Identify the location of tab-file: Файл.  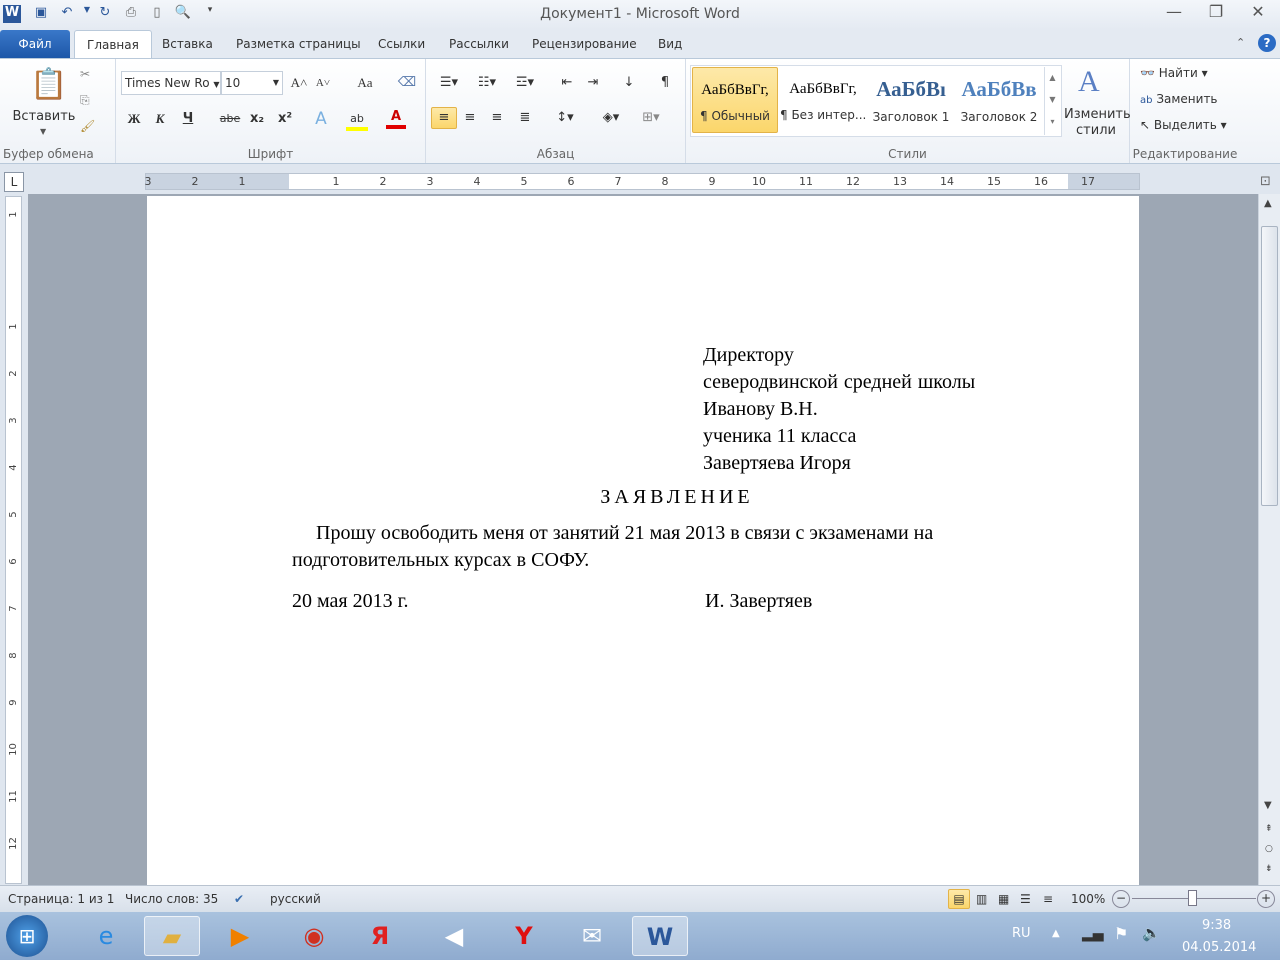
(35, 44).